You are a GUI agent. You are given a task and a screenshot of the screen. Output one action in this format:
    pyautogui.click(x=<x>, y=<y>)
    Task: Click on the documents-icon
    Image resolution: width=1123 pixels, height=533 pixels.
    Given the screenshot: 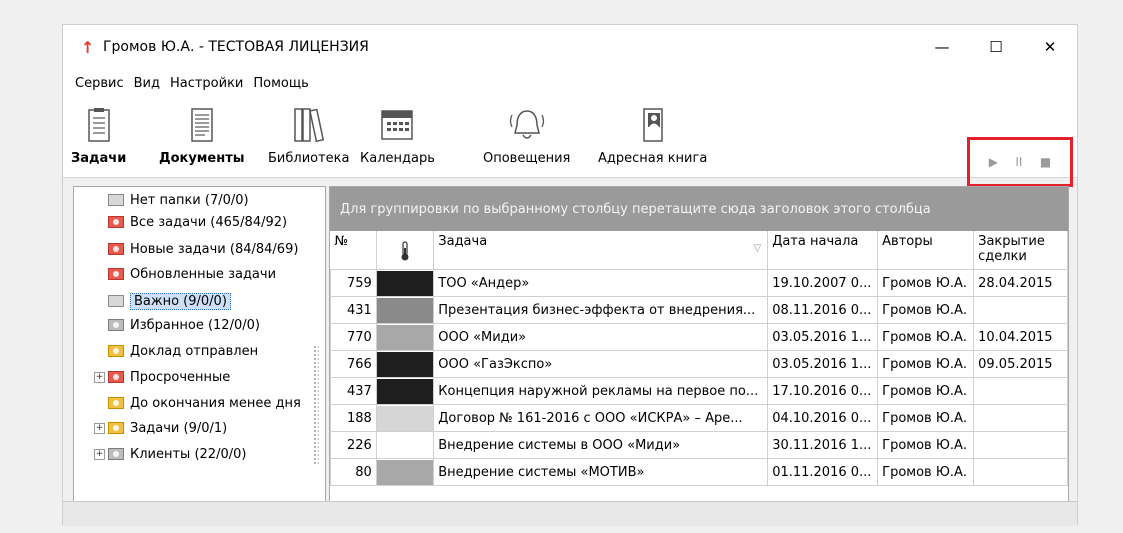 What is the action you would take?
    pyautogui.click(x=202, y=125)
    